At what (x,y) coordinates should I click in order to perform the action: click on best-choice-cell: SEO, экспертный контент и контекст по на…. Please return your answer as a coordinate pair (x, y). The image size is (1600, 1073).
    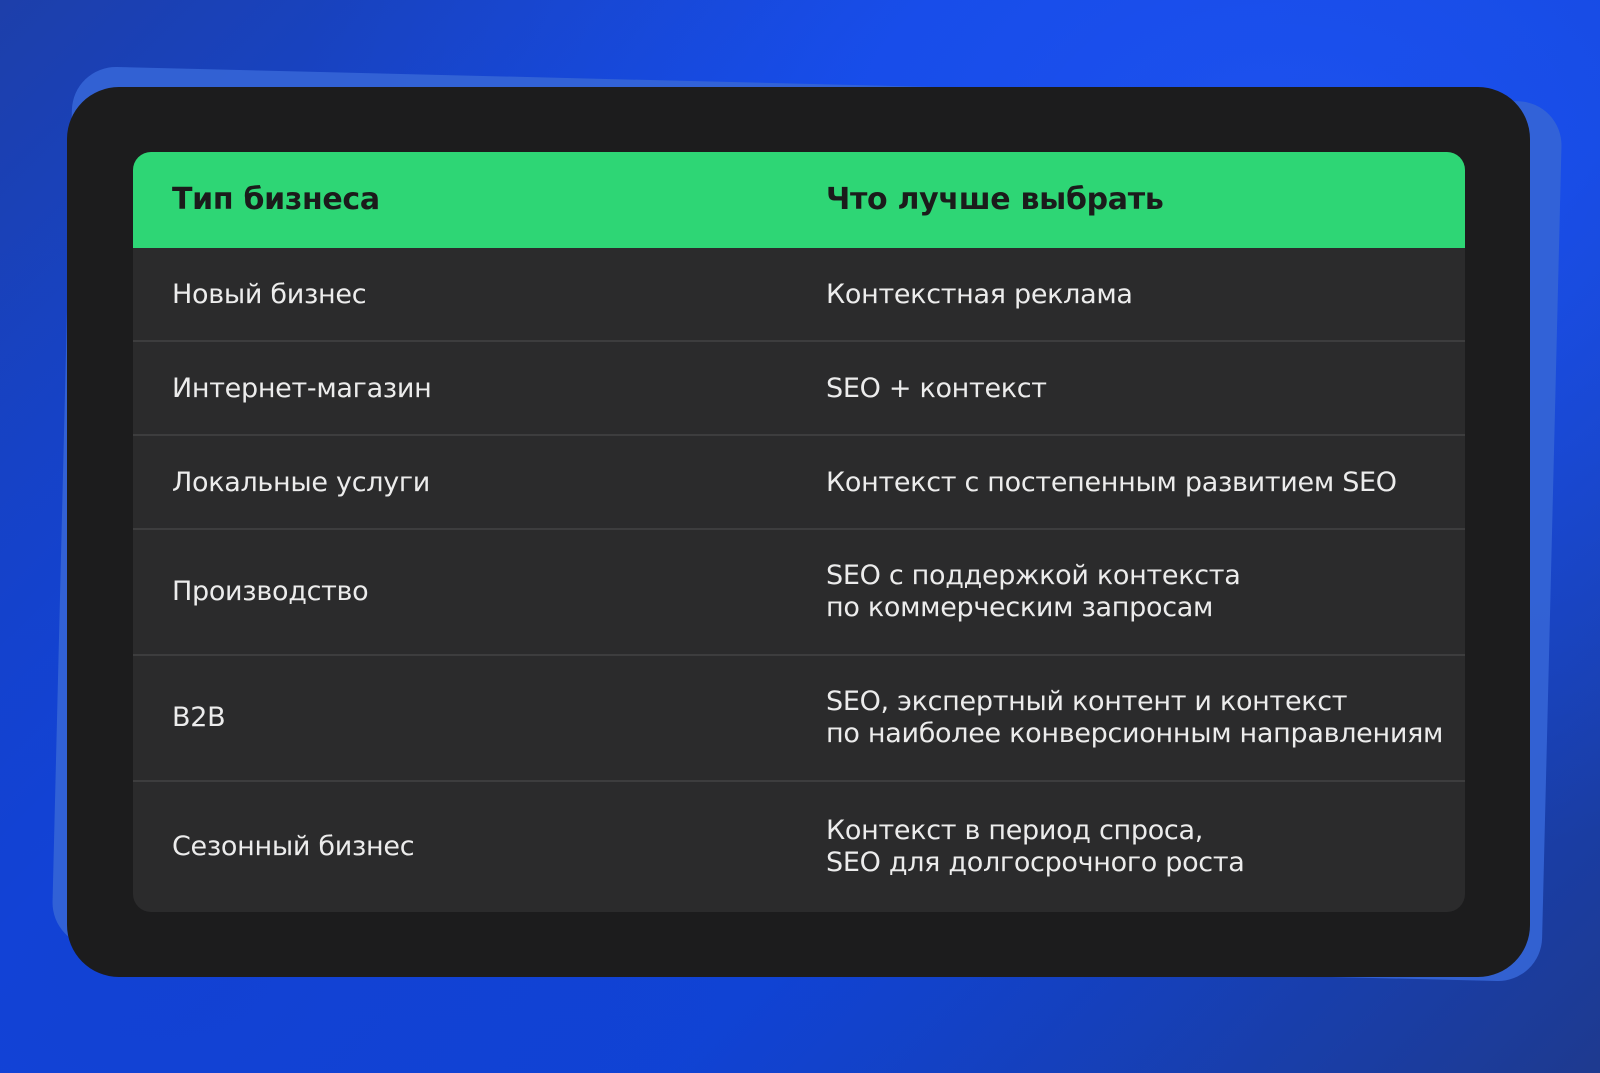
    Looking at the image, I should click on (1135, 717).